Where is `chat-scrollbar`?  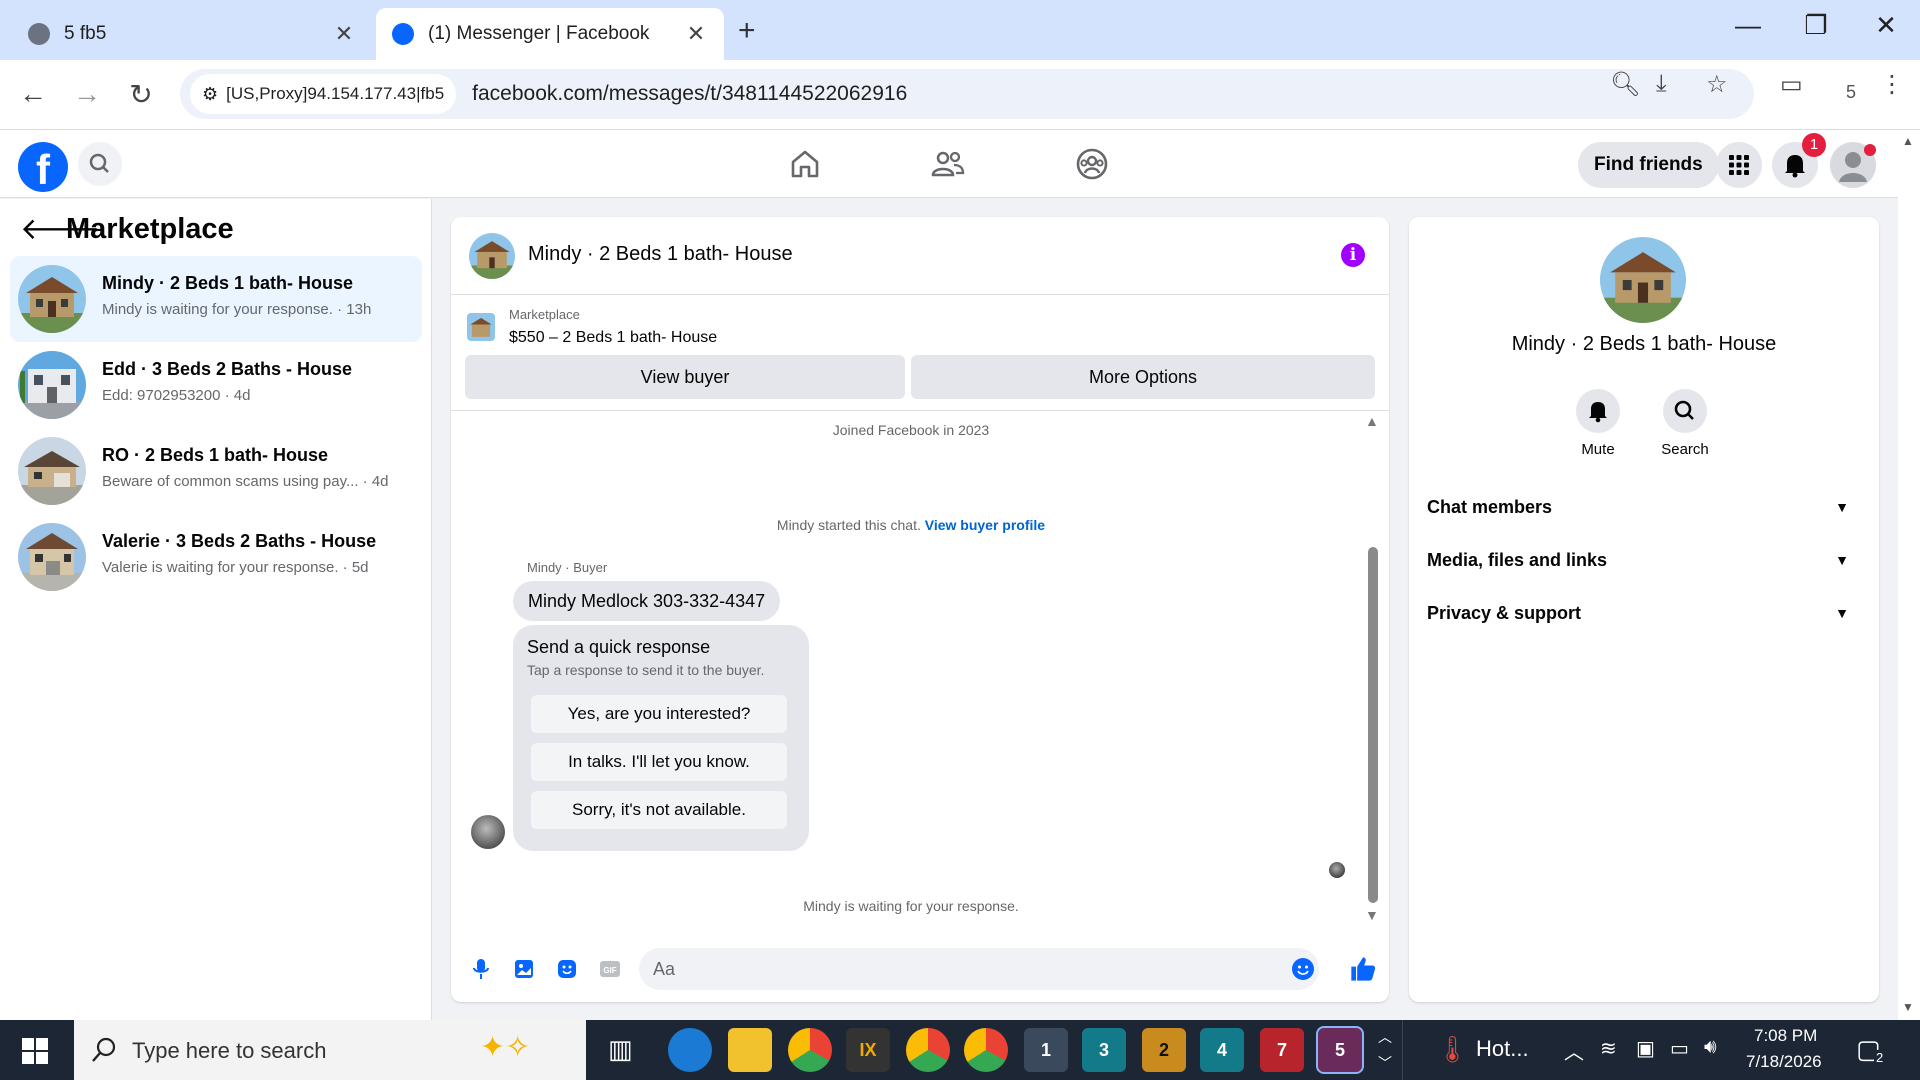 chat-scrollbar is located at coordinates (1373, 725).